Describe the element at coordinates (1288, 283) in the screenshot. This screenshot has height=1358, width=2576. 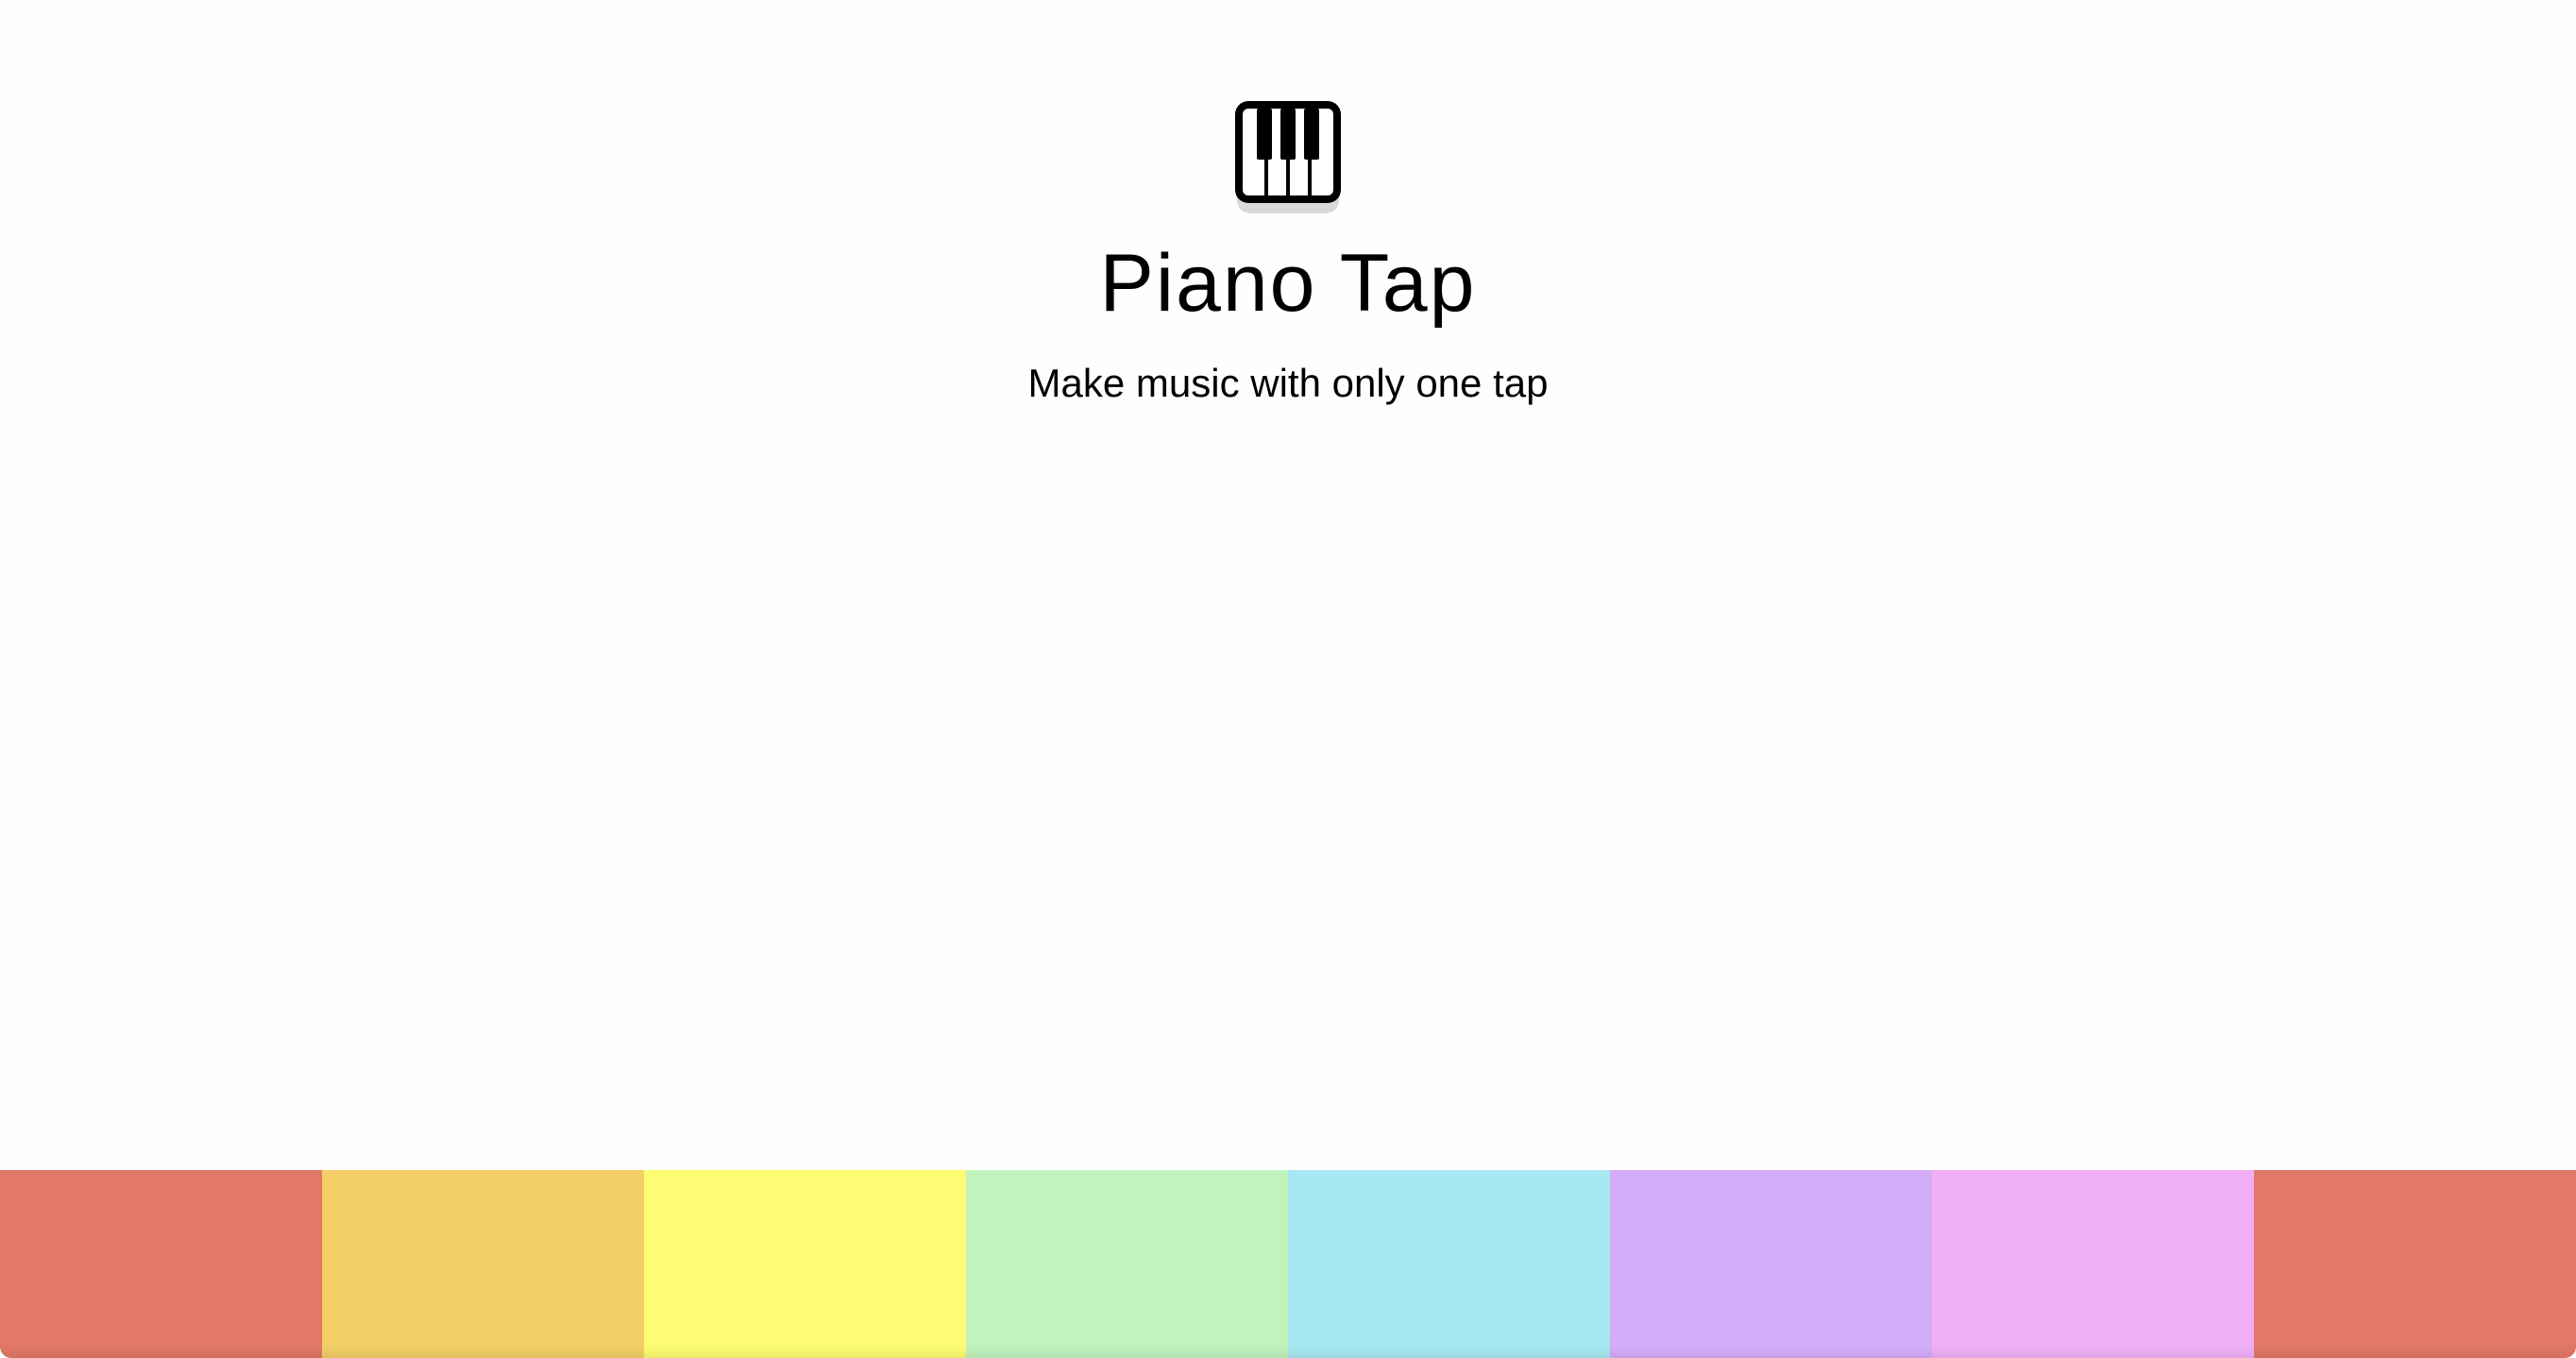
I see `app-title: Piano Tap` at that location.